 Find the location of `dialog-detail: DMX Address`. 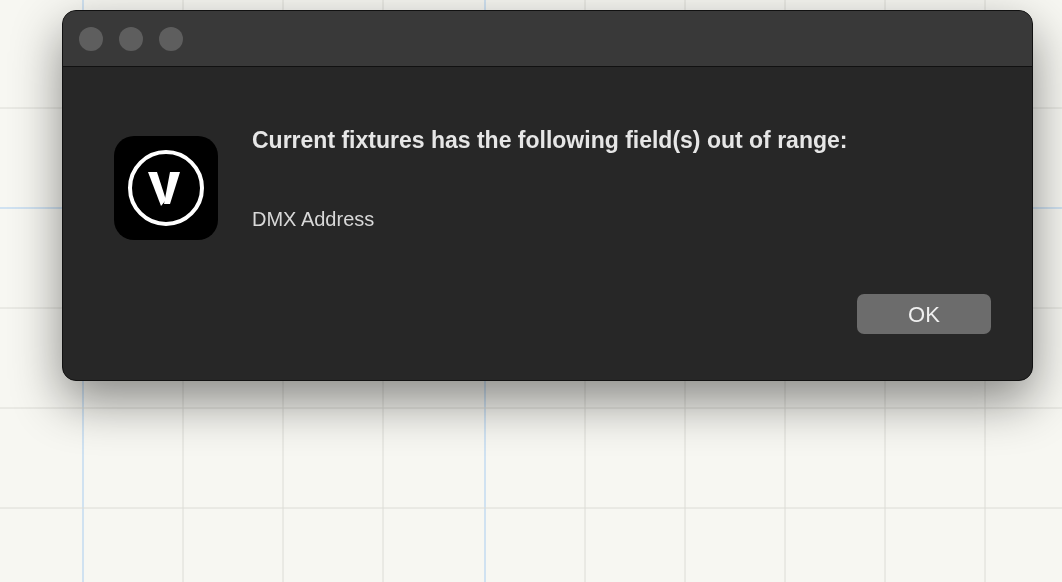

dialog-detail: DMX Address is located at coordinates (314, 219).